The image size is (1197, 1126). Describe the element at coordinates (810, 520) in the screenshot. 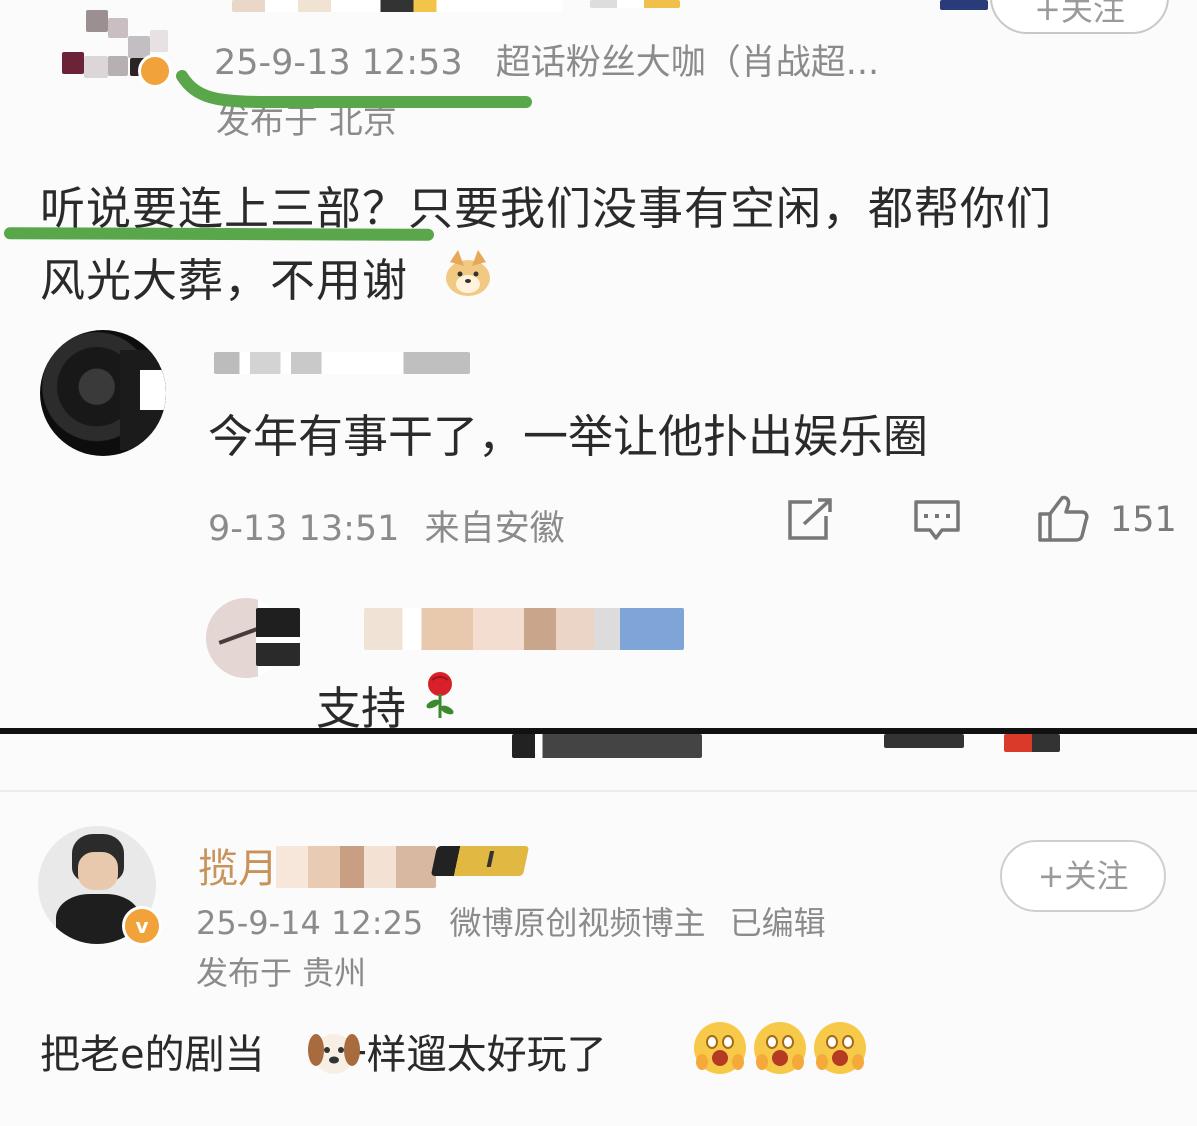

I see `share-icon` at that location.